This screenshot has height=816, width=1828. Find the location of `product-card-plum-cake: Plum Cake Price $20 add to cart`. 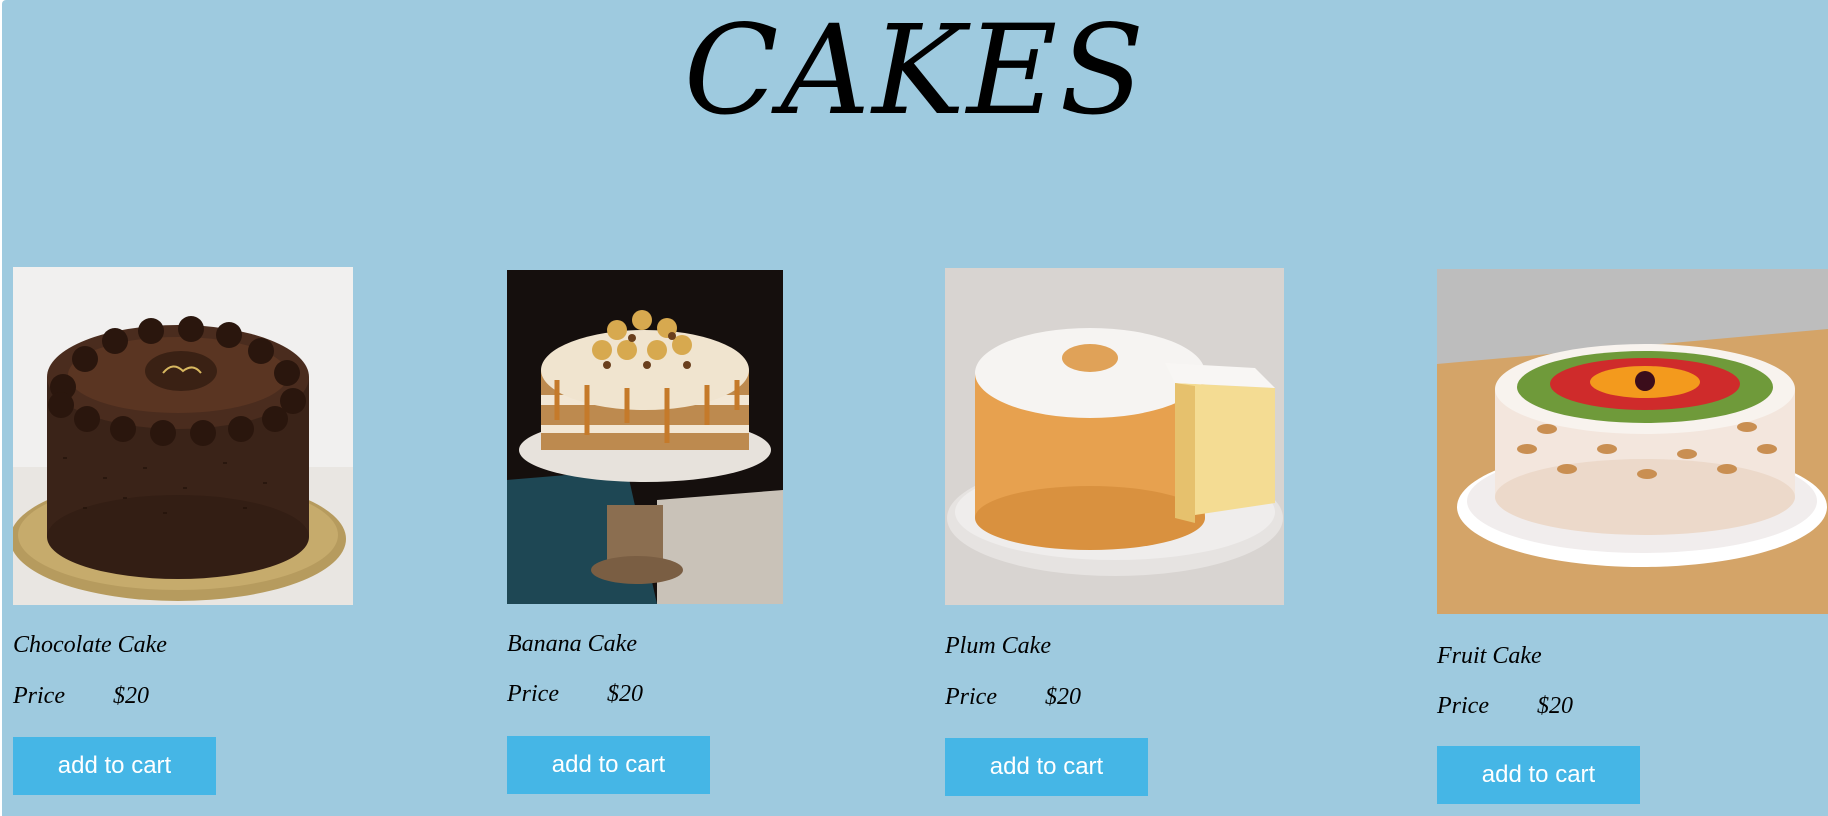

product-card-plum-cake: Plum Cake Price $20 add to cart is located at coordinates (1114, 538).